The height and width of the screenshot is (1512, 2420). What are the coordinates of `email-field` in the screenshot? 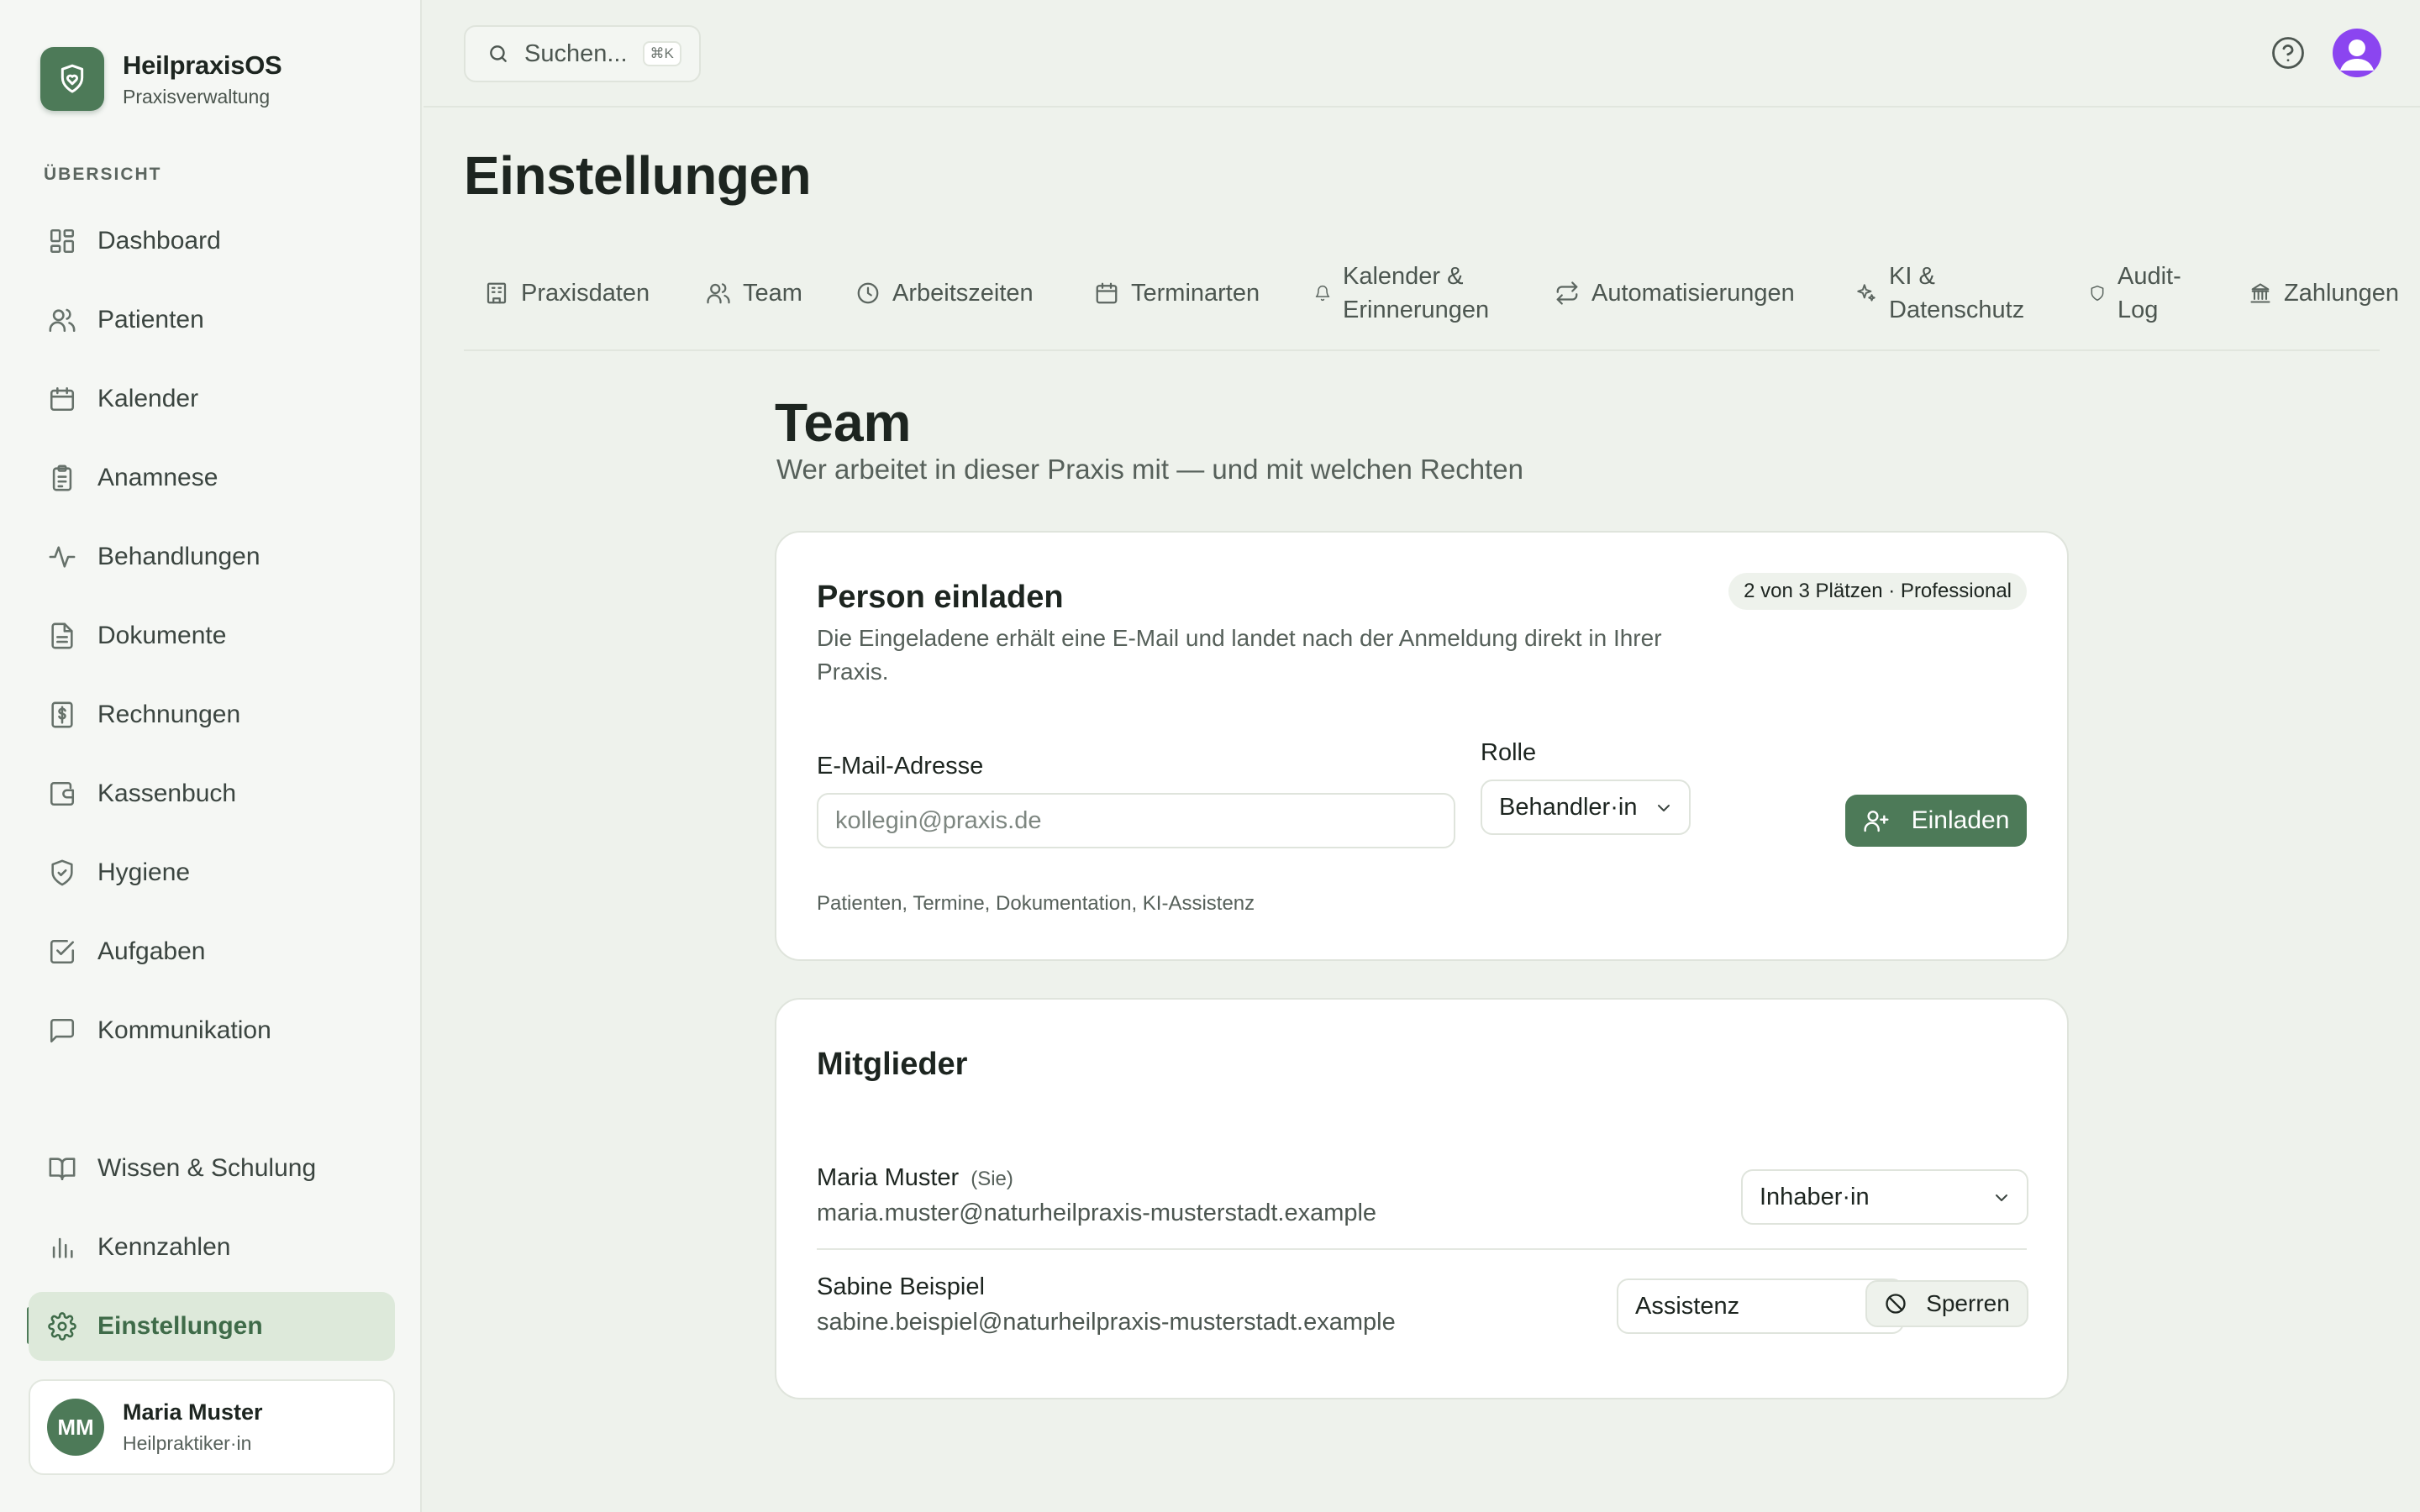 It's located at (1136, 820).